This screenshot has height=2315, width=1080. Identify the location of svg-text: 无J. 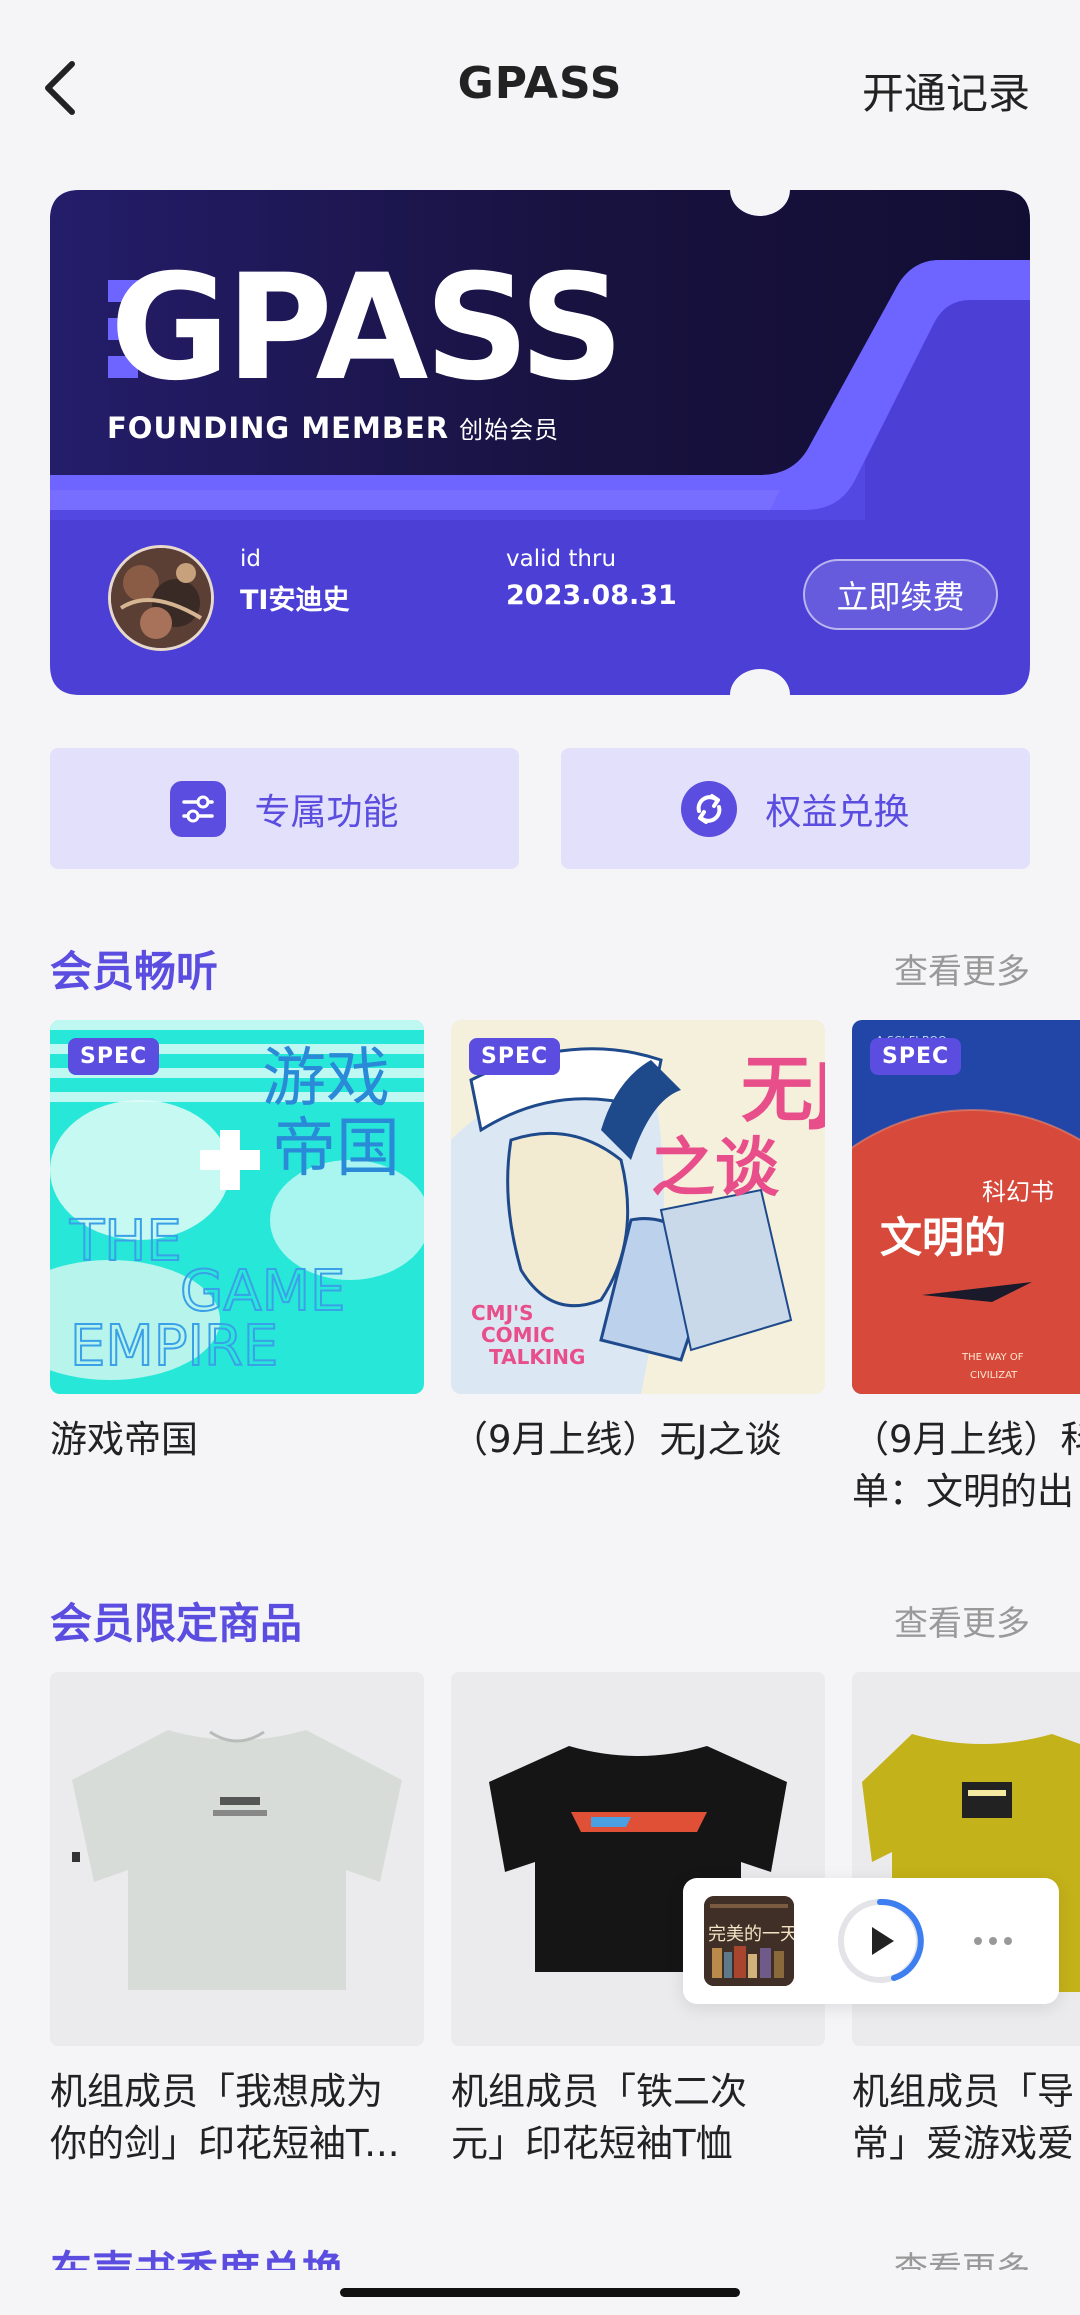
(783, 1090).